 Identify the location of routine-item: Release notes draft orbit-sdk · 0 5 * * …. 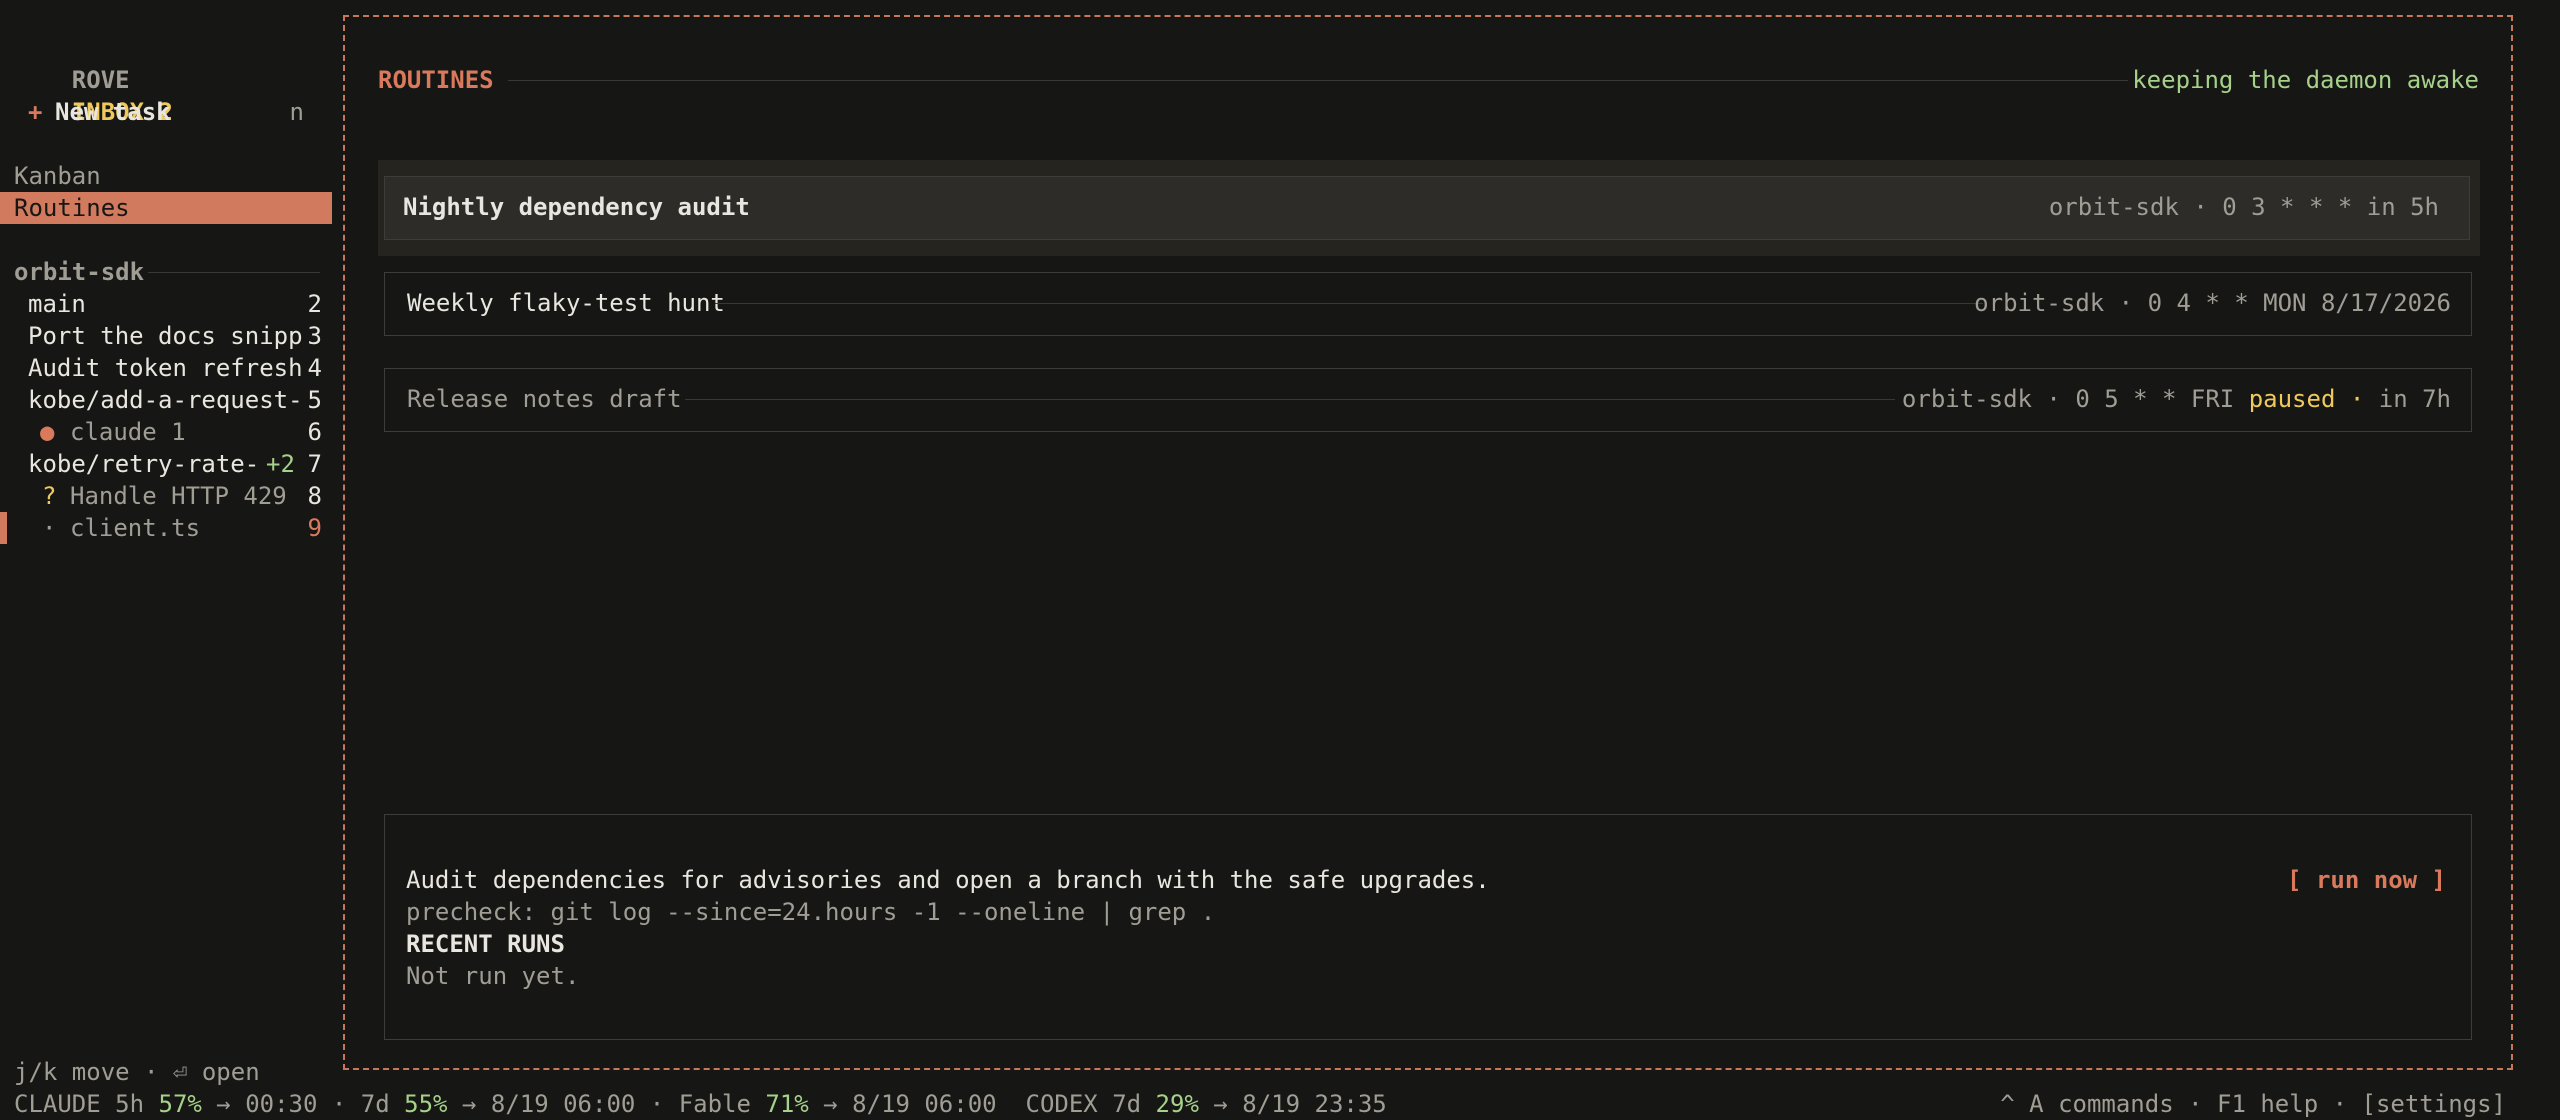
(1428, 400).